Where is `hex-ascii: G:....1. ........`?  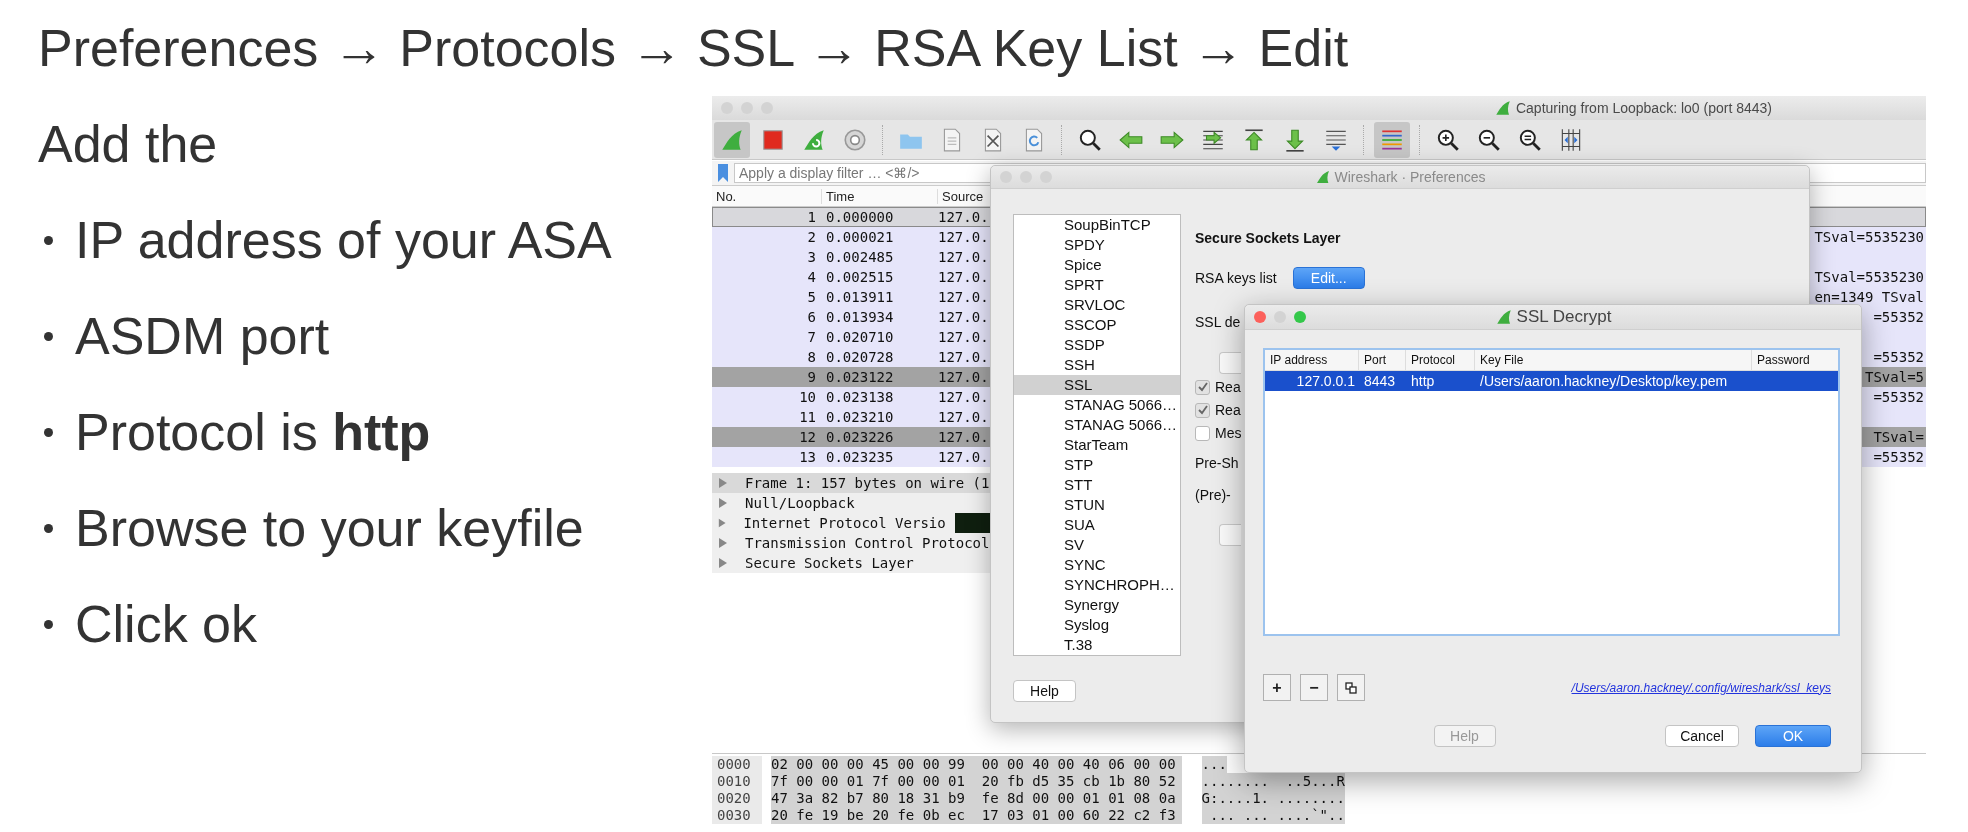 hex-ascii: G:....1. ........ is located at coordinates (1273, 798).